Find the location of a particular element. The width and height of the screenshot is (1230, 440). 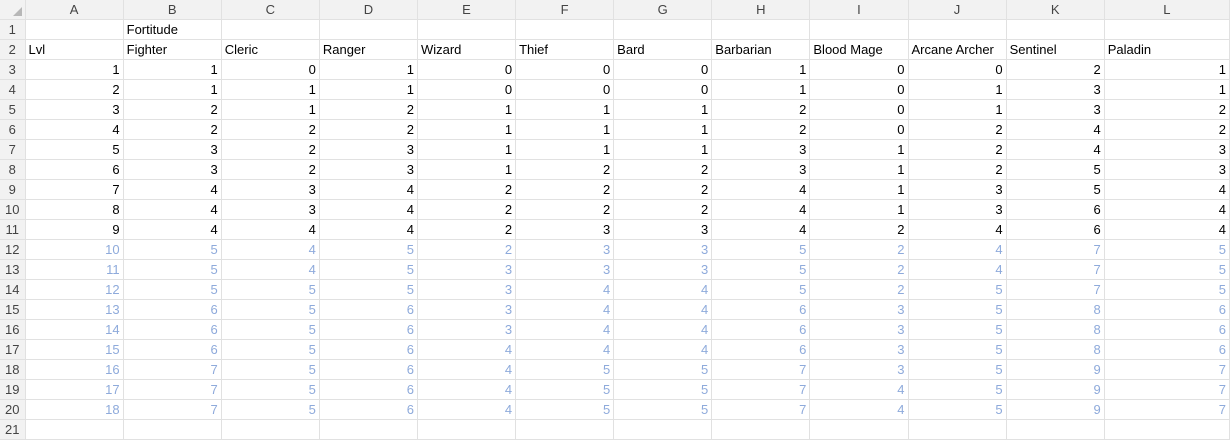

cell-I9: 1 is located at coordinates (859, 189).